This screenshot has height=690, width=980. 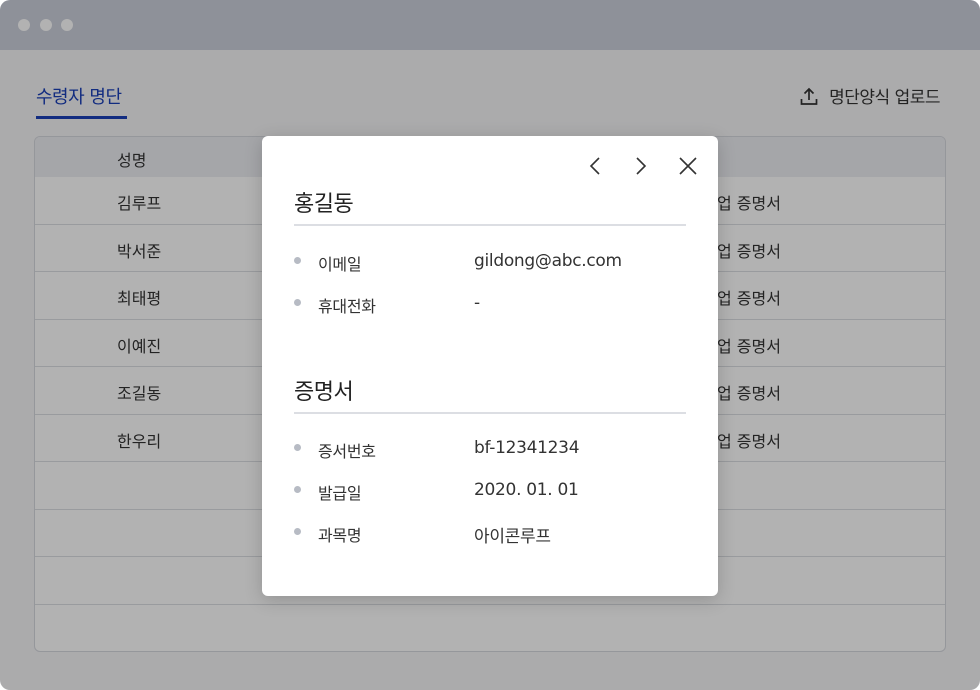 I want to click on field-label: 이메일, so click(x=340, y=264).